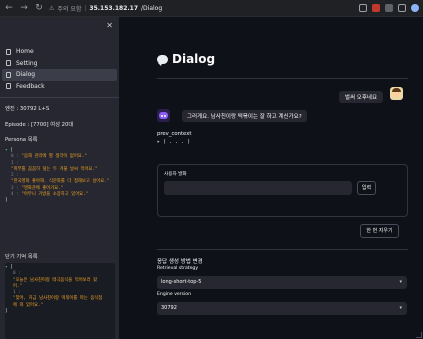  Describe the element at coordinates (25, 52) in the screenshot. I see `sidebar-item-label: Home` at that location.